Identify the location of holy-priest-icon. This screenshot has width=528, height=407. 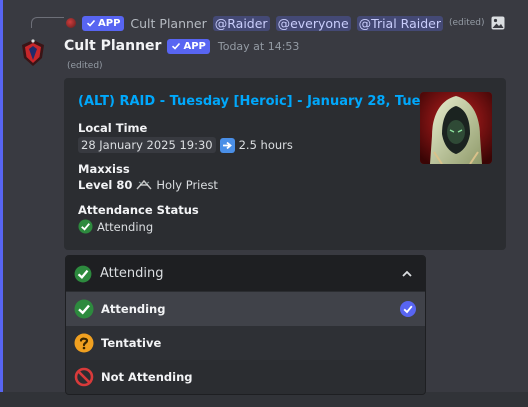
(144, 184).